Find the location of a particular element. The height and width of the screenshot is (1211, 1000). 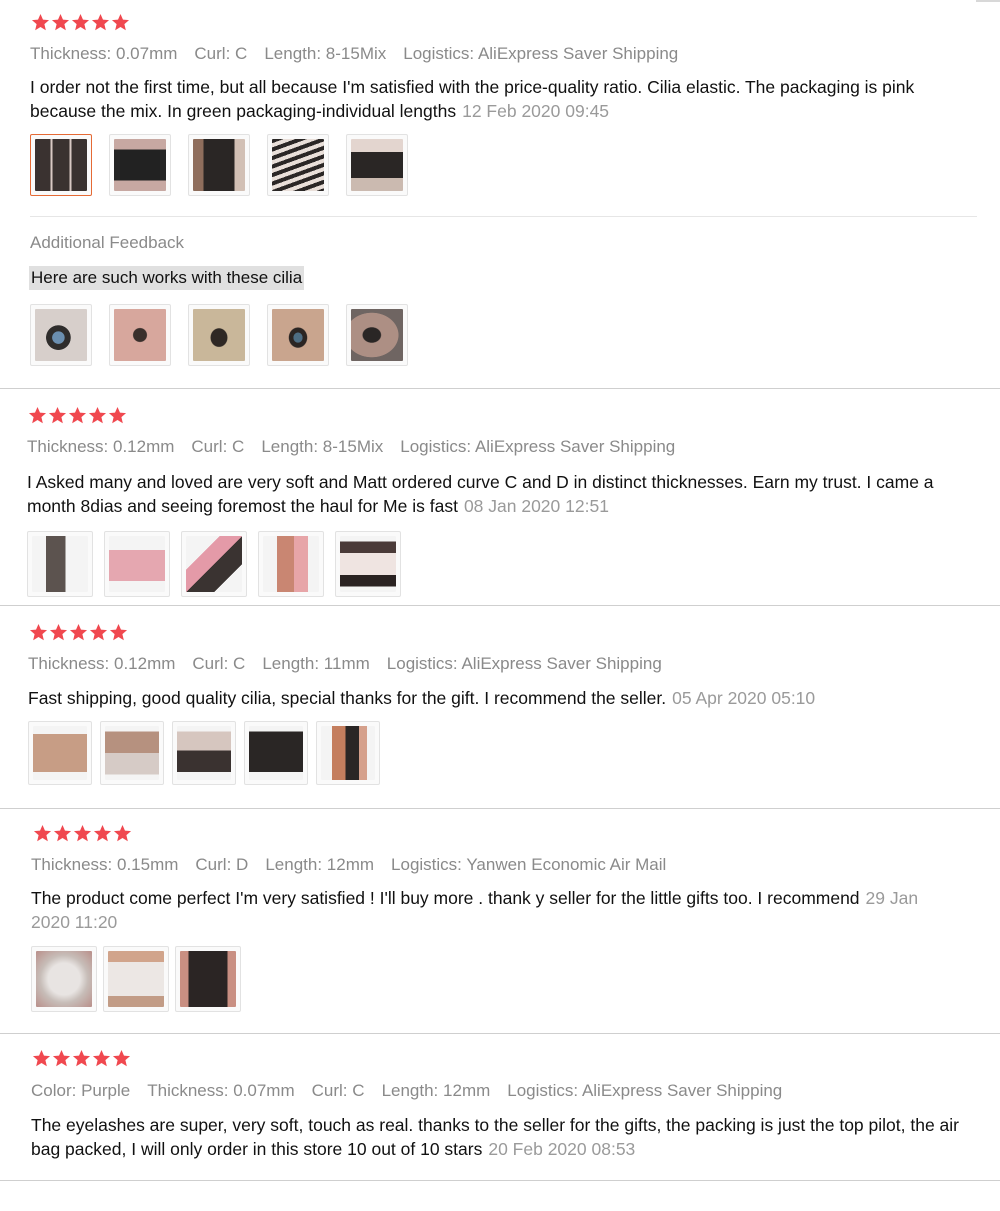

additional-feedback-text: Here are such works with these cilia is located at coordinates (167, 278).